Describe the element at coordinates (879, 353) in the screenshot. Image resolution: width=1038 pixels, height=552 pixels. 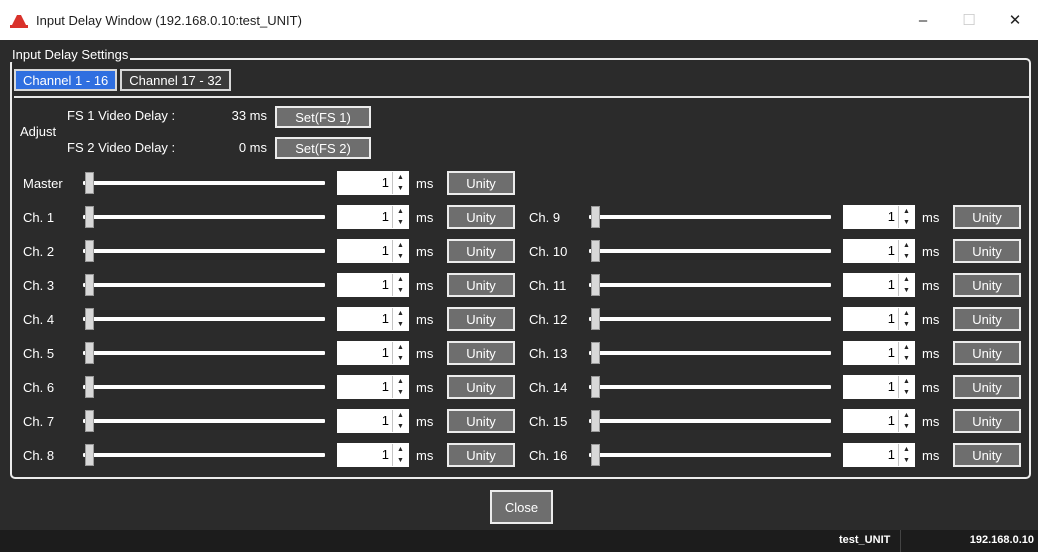
I see `ch13-delay-input: 1 ▲ ▼` at that location.